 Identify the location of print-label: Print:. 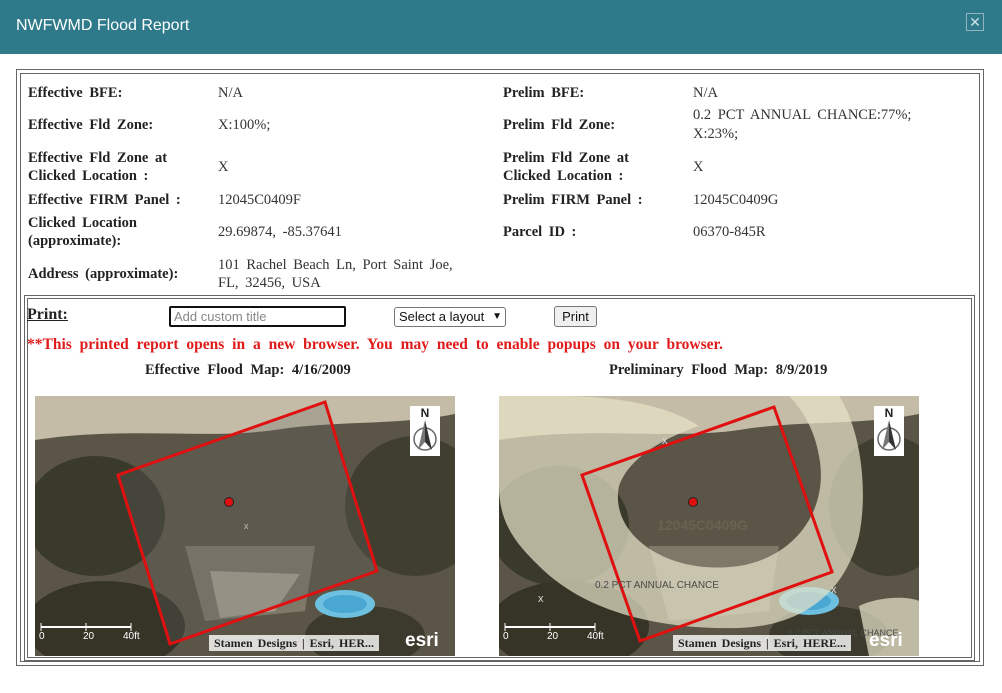
(47, 314).